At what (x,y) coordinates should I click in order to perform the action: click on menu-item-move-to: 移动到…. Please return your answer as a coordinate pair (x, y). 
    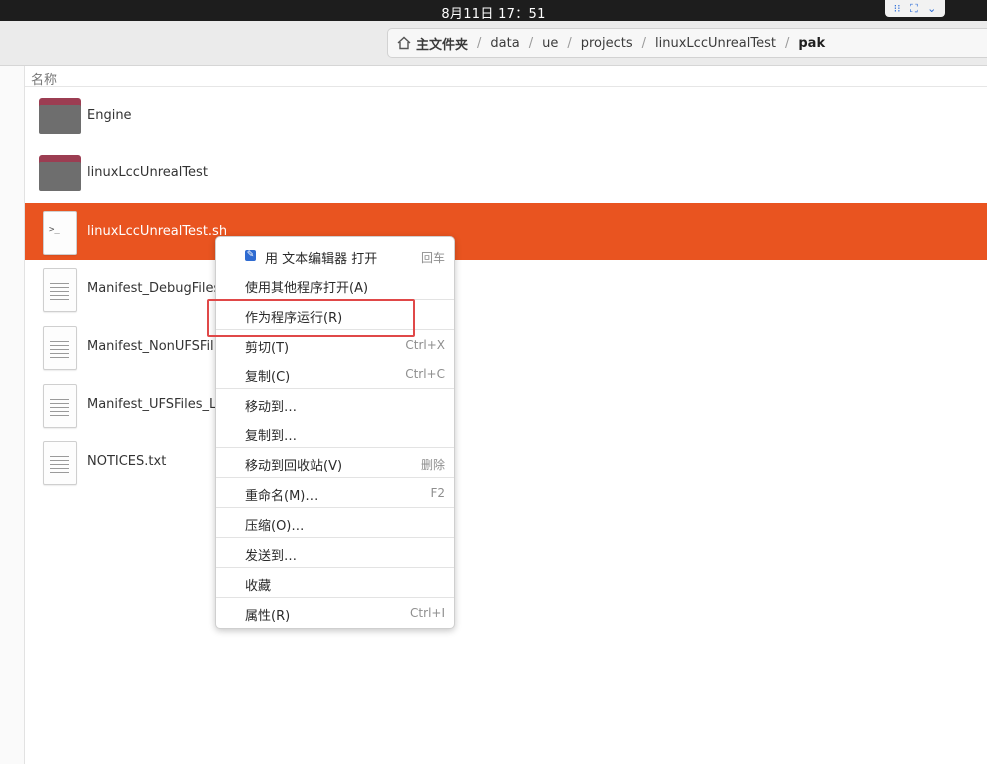
    Looking at the image, I should click on (335, 403).